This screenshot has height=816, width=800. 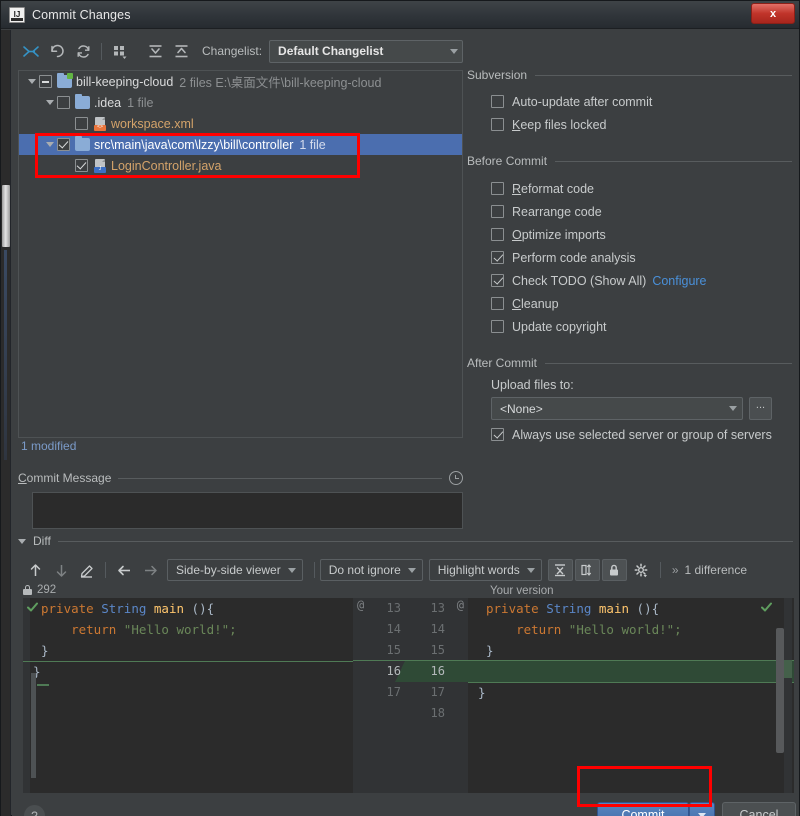 I want to click on refresh-icon, so click(x=83, y=51).